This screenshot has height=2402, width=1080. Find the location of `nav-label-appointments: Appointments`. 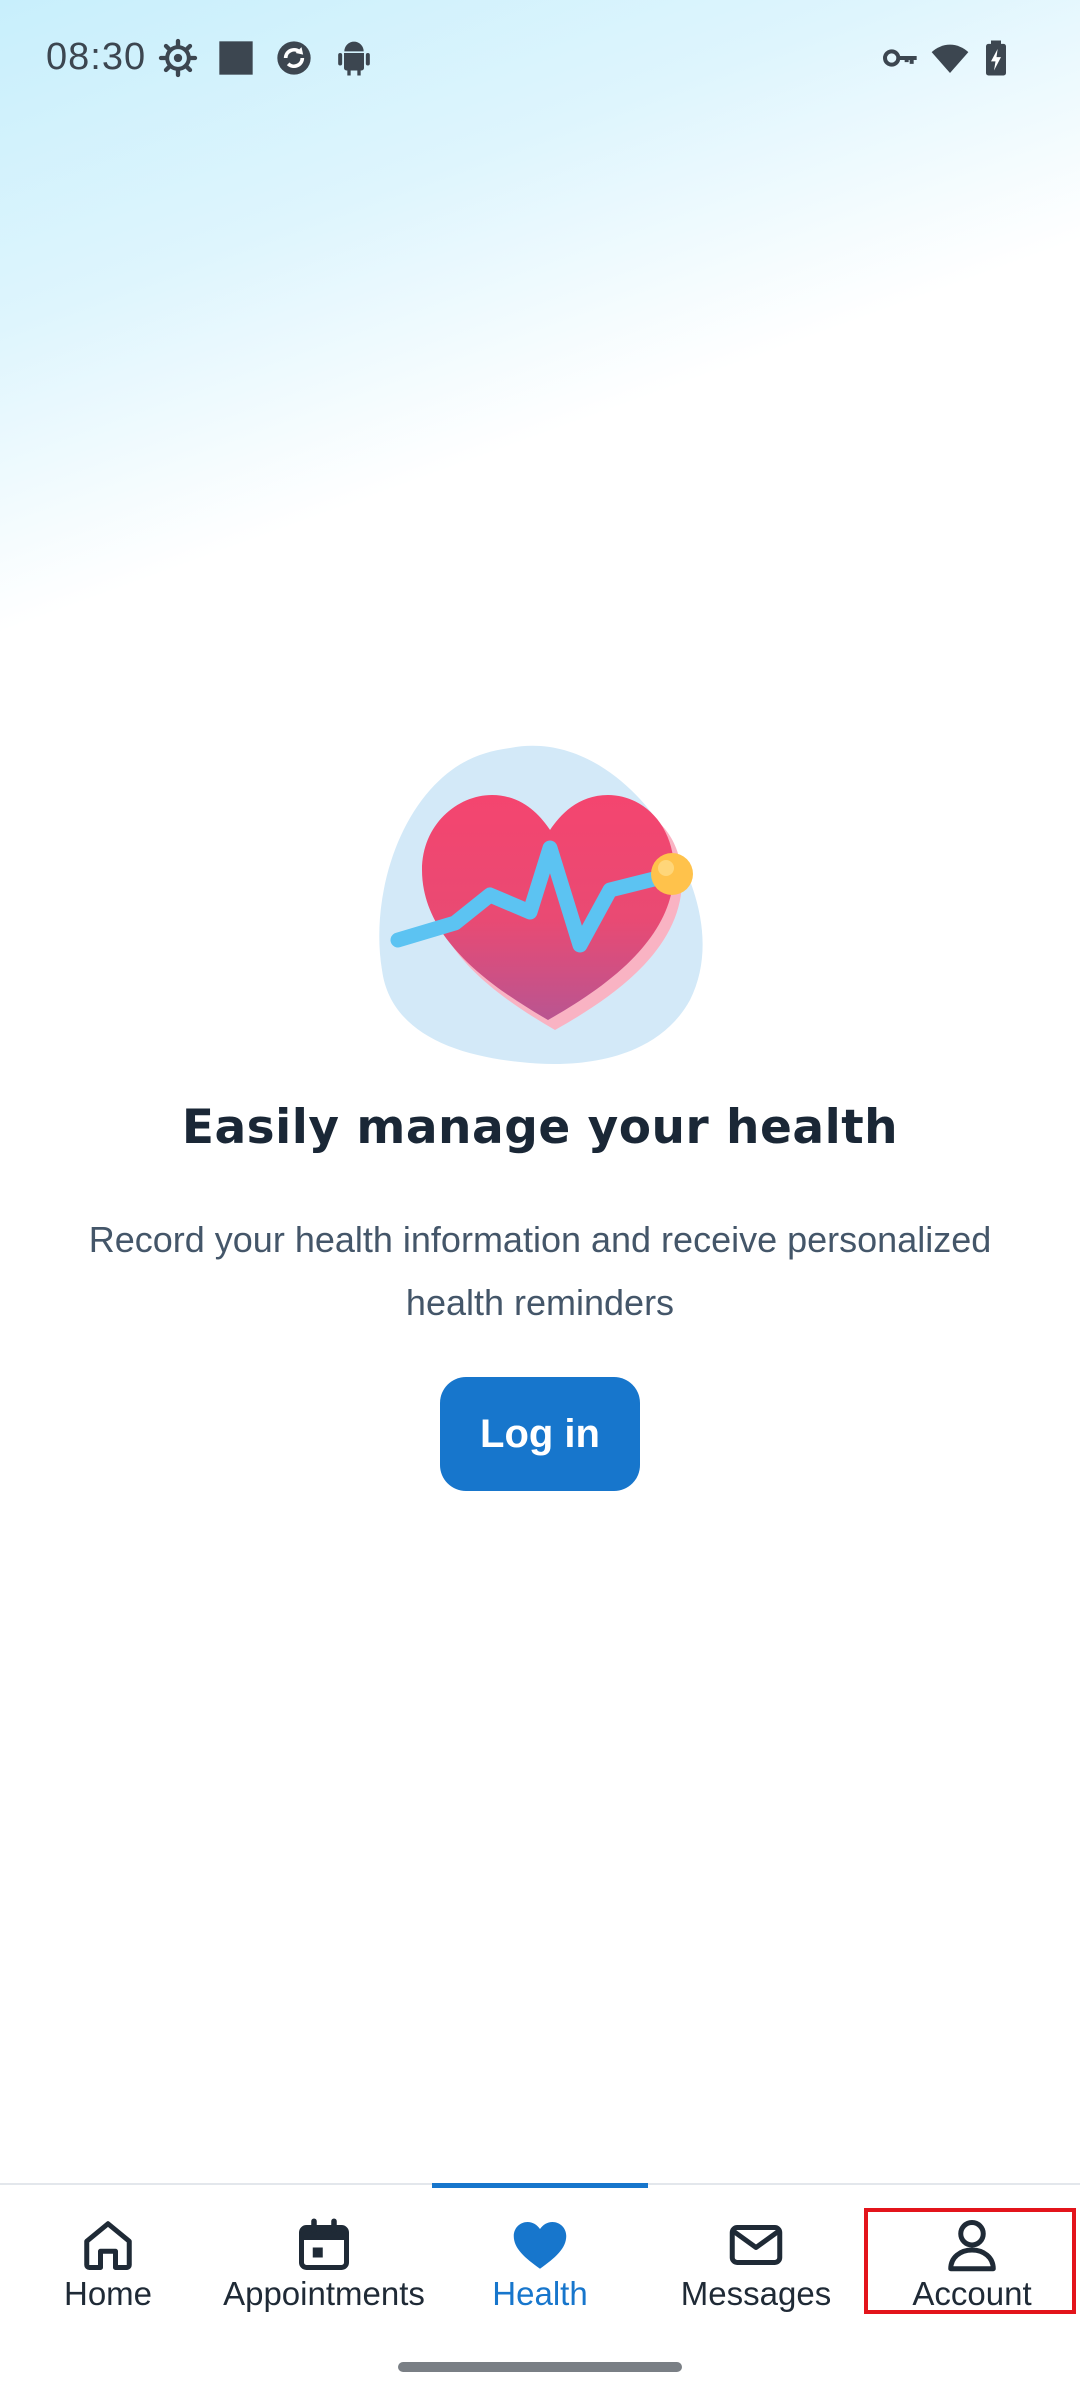

nav-label-appointments: Appointments is located at coordinates (324, 2293).